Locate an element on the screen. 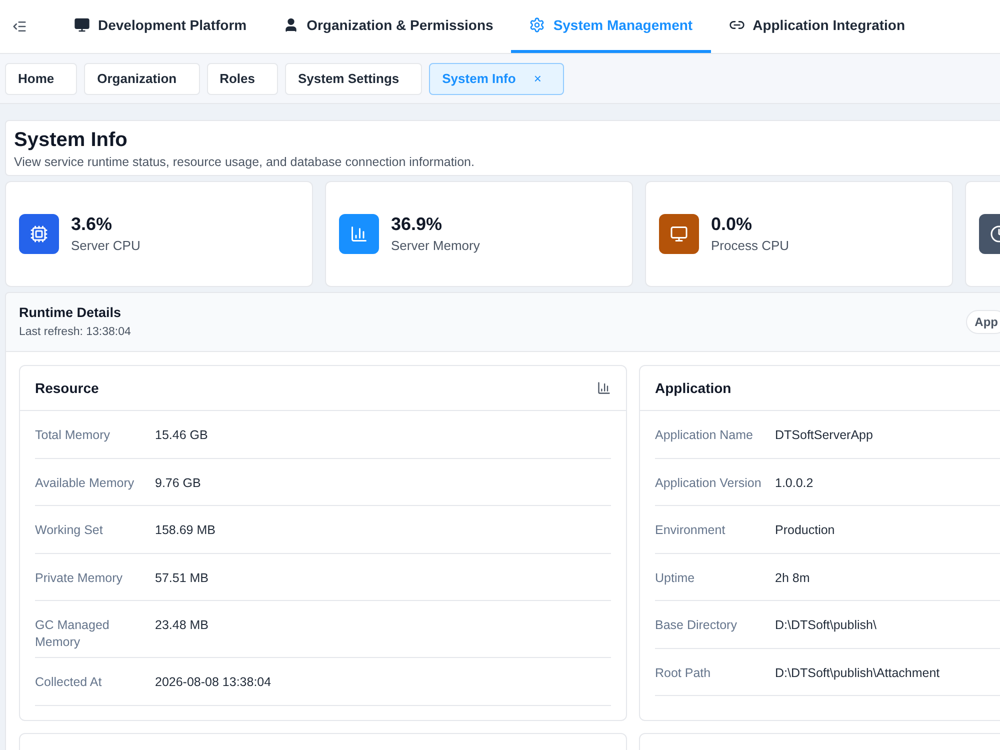  field-value: 2h 8m is located at coordinates (793, 578).